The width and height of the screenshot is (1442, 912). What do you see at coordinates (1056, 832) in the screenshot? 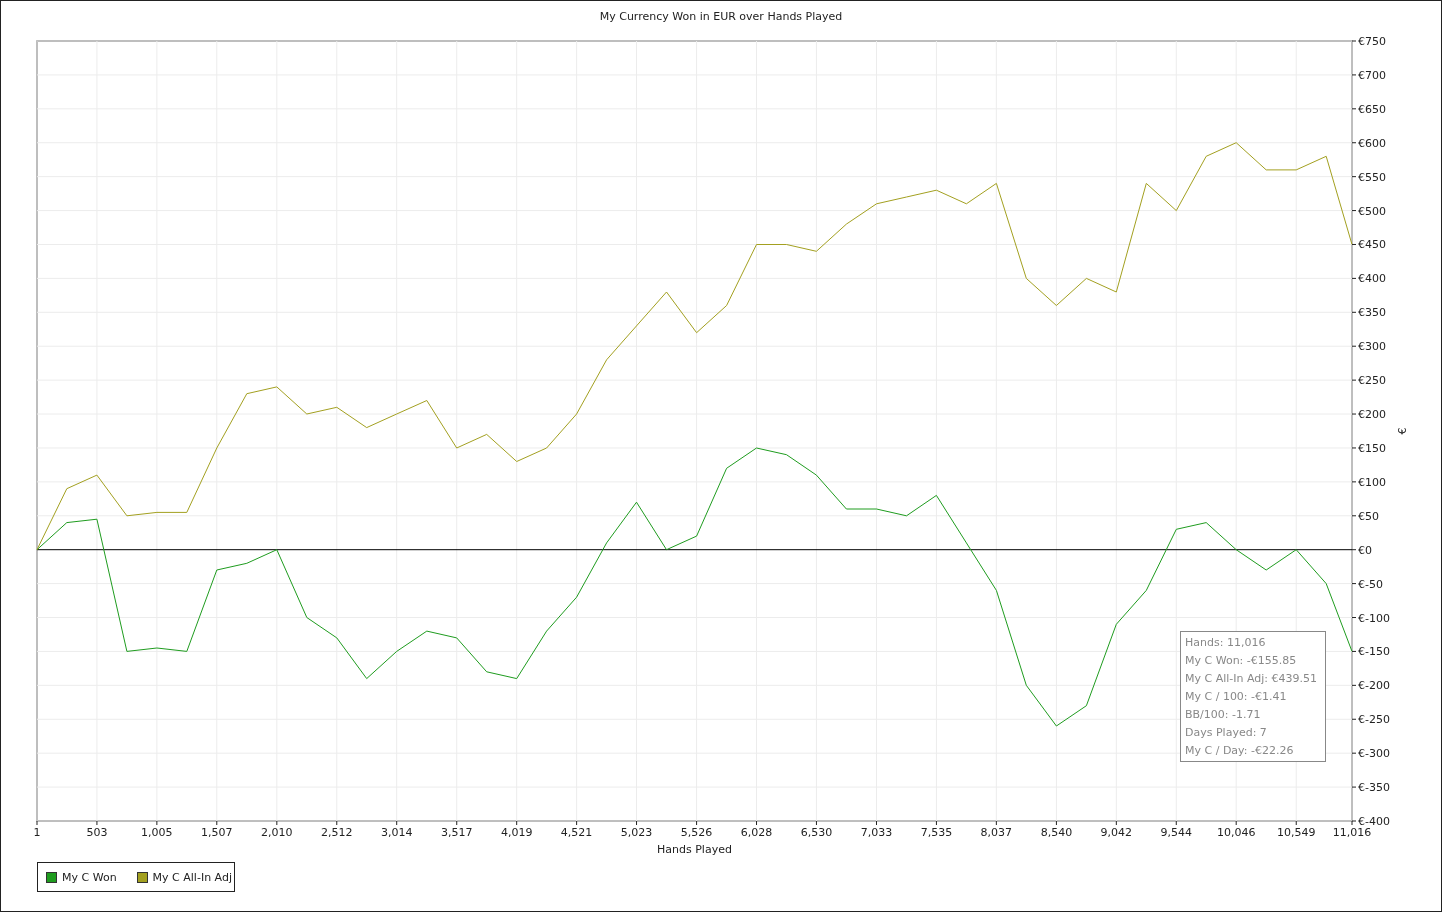
I see `x-tick-label: 8,540` at bounding box center [1056, 832].